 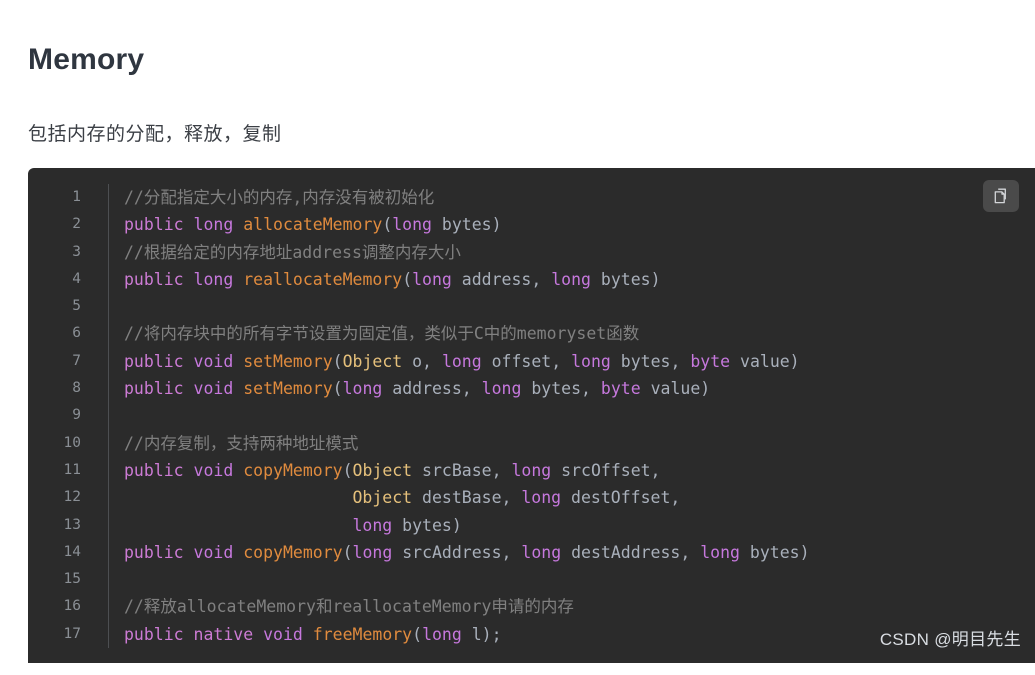 I want to click on code-line-text: //释放allocateMemory和reallocateMemory申请的内存, so click(x=349, y=607).